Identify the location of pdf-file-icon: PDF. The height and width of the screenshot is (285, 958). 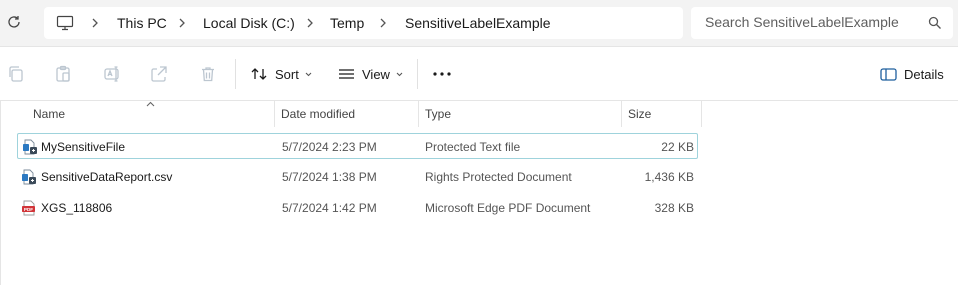
(28, 208).